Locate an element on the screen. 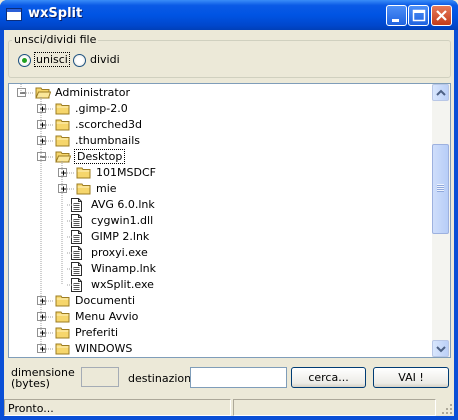 The height and width of the screenshot is (420, 458). window-title: wxSplit is located at coordinates (55, 13).